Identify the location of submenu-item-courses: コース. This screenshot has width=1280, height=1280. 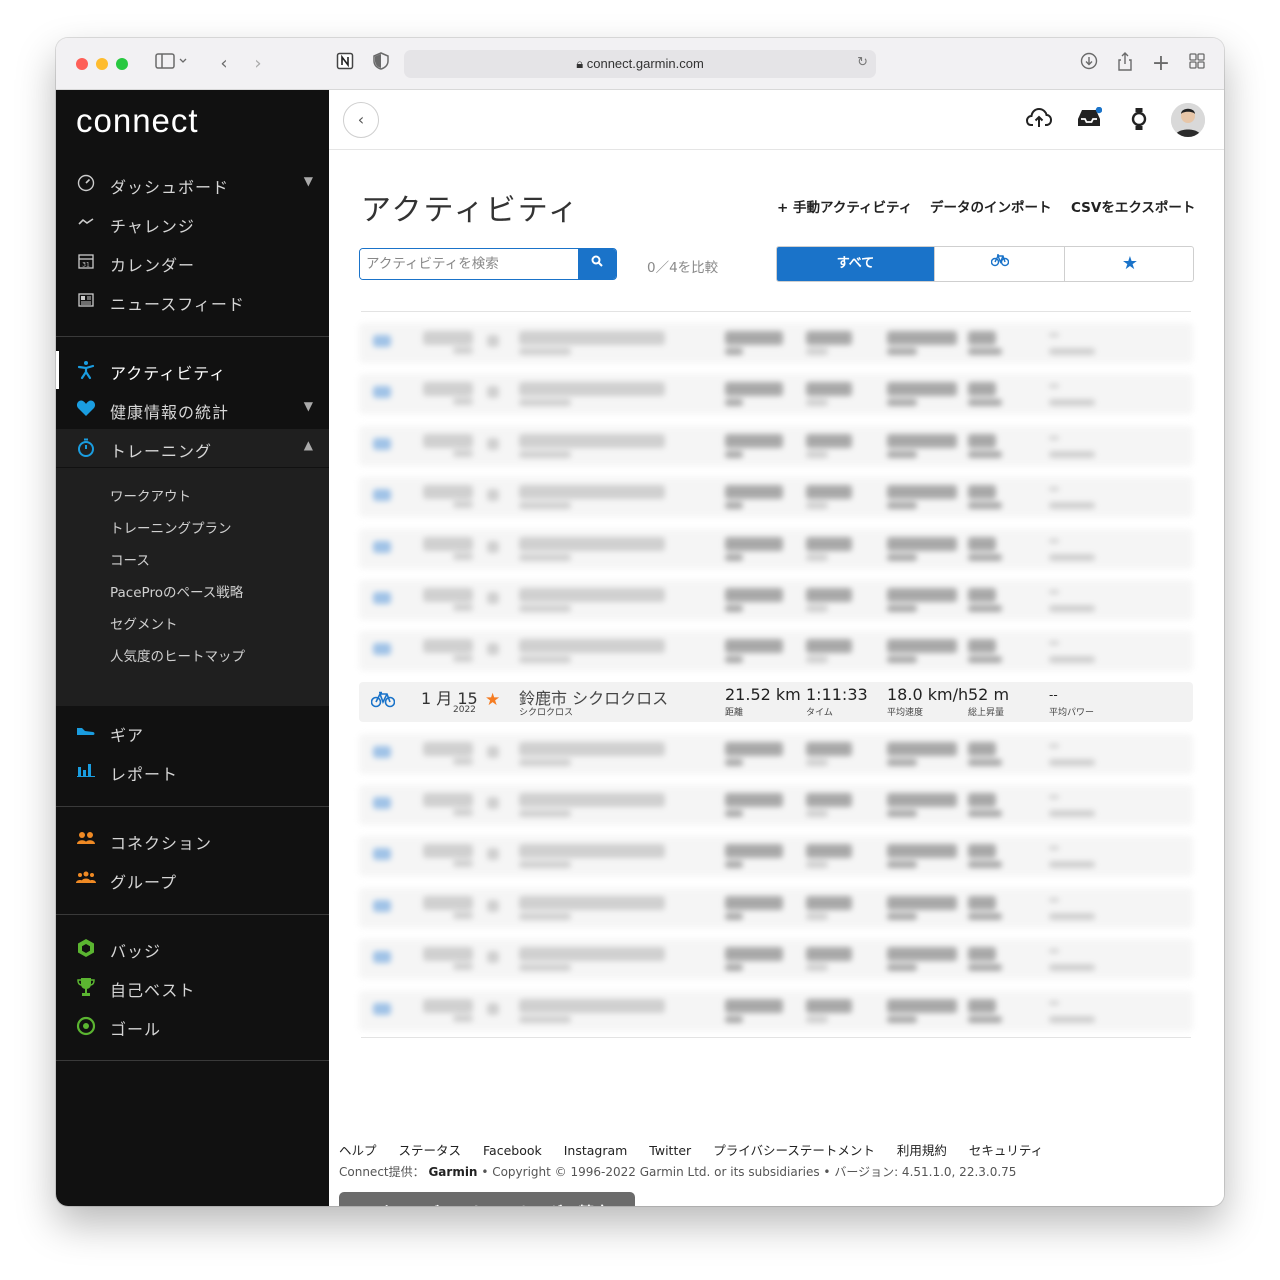
(130, 559).